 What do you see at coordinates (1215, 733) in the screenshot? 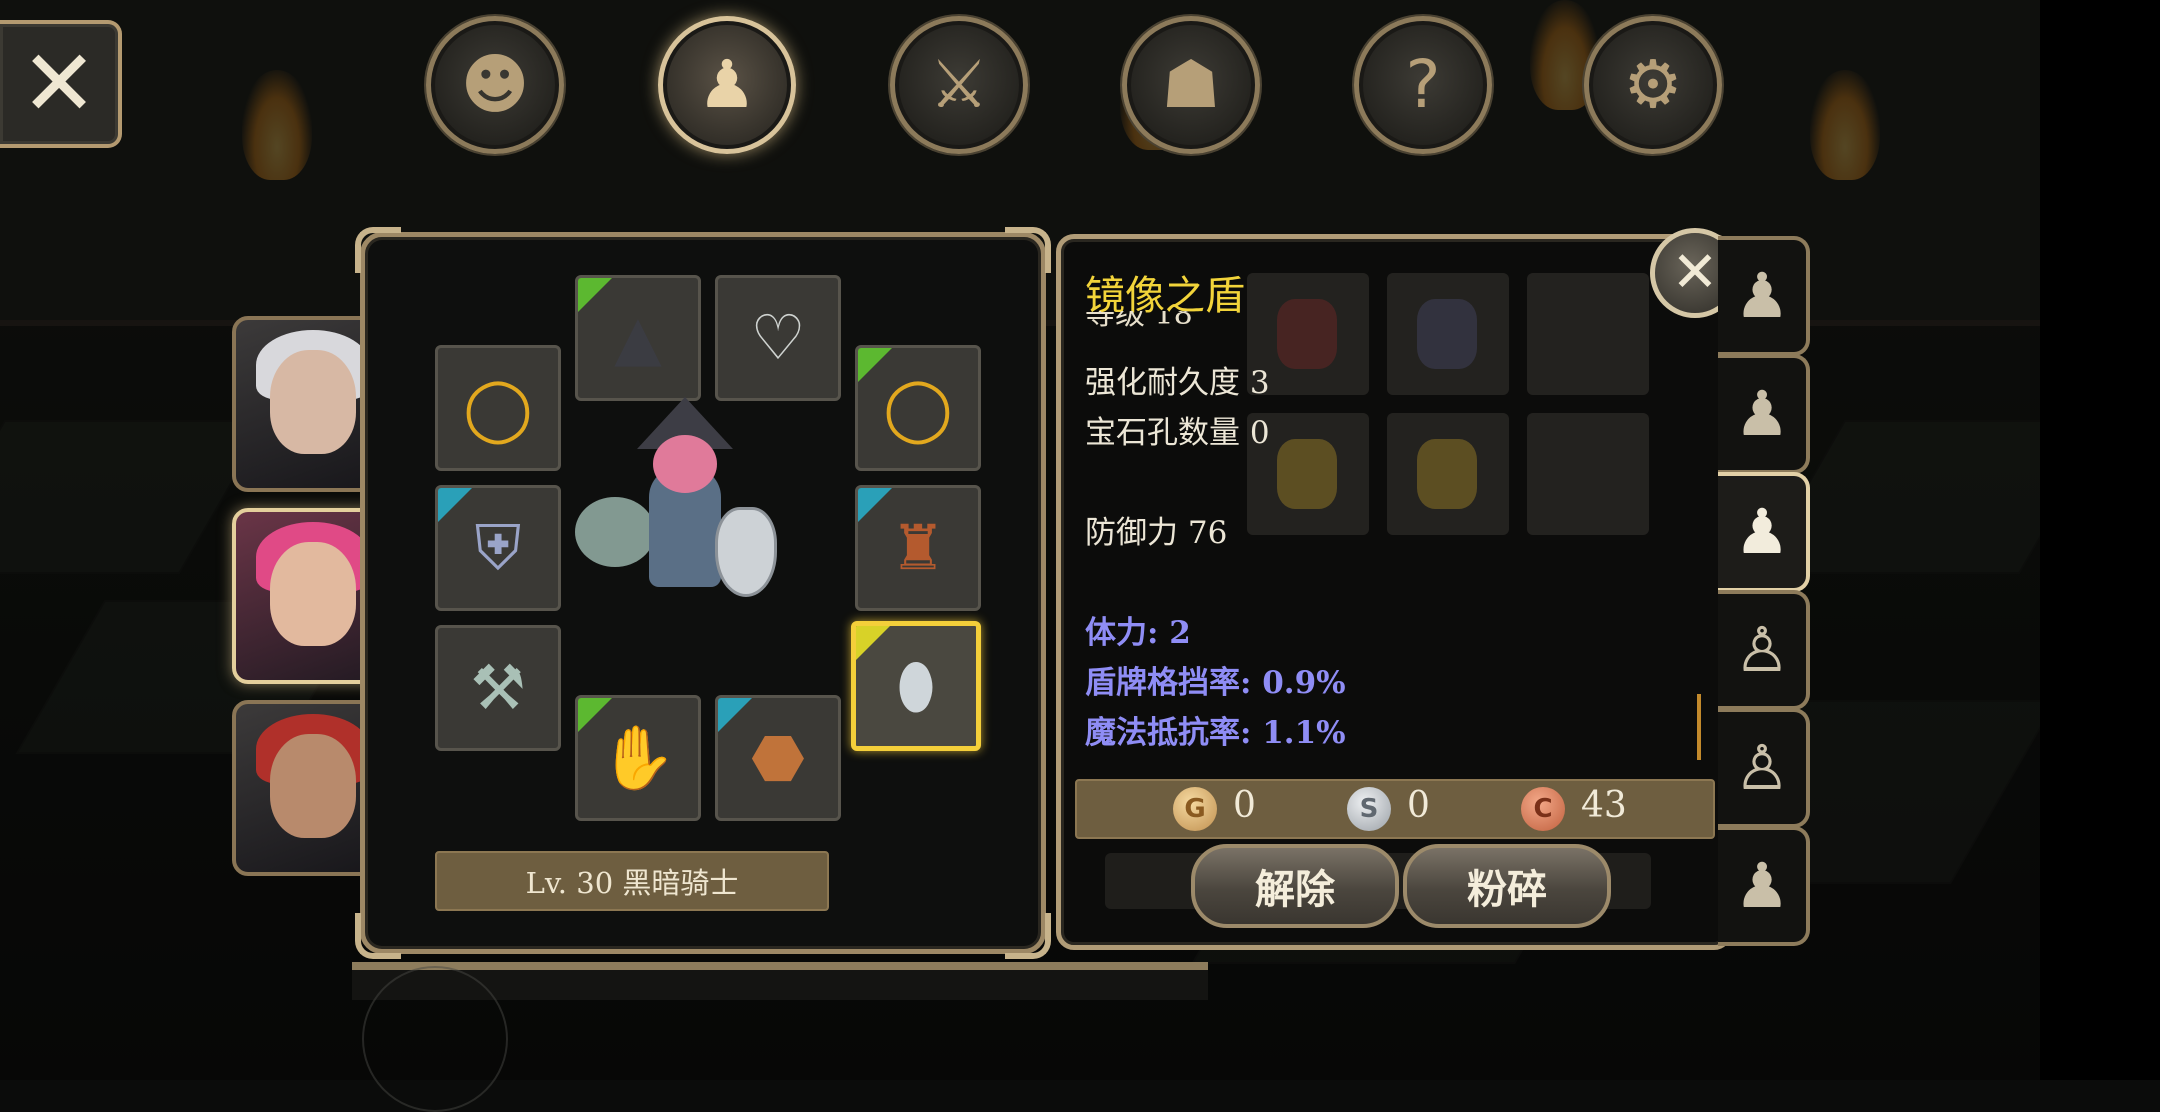
I see `bonus-magic-resist: 魔法抵抗率: 1.1%` at bounding box center [1215, 733].